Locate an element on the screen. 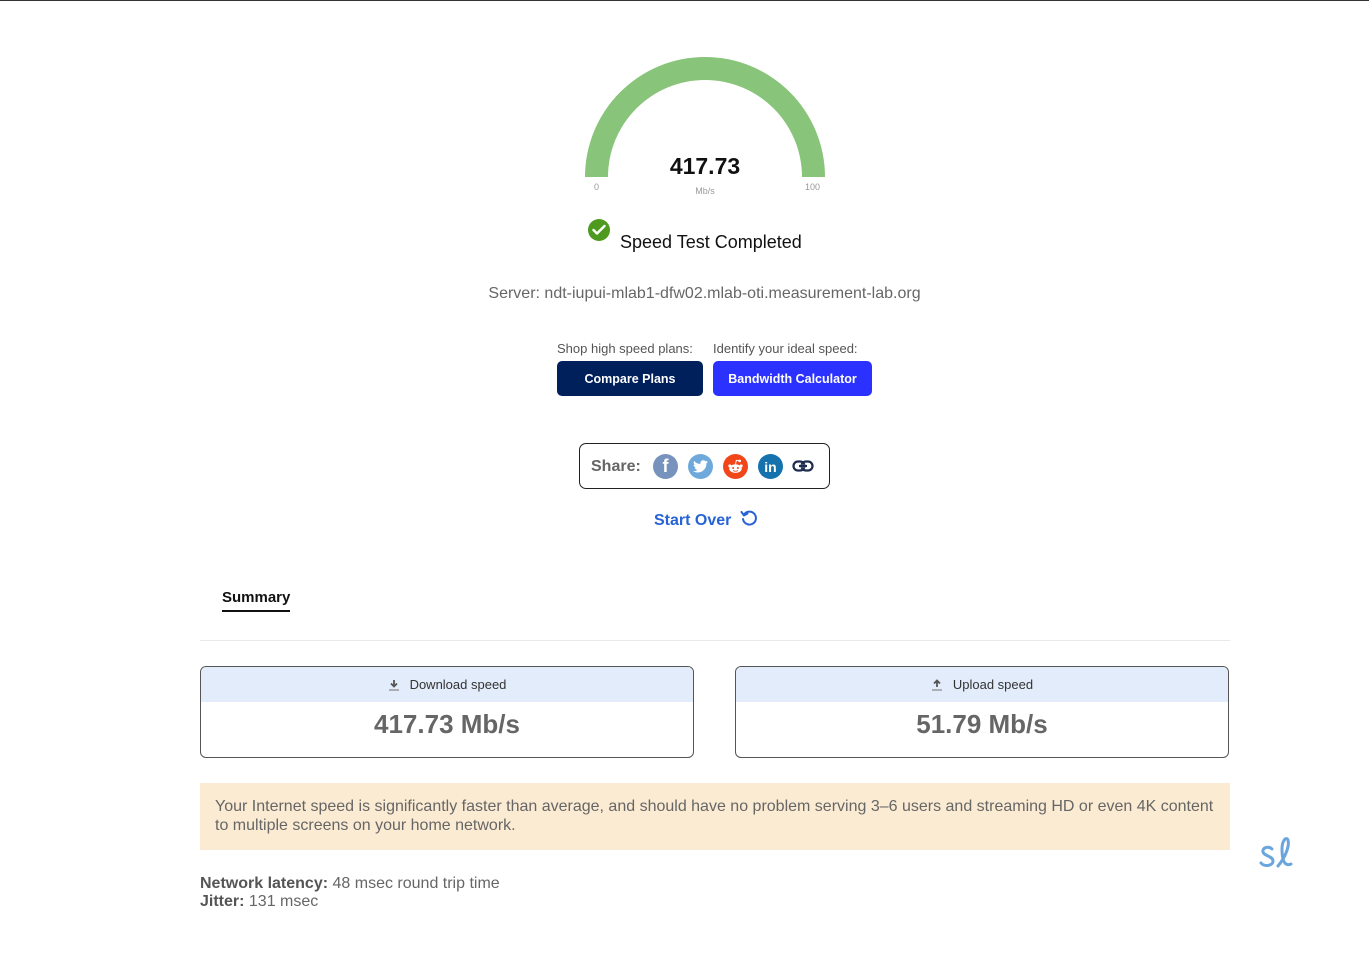 The image size is (1369, 960). site-logo is located at coordinates (1279, 854).